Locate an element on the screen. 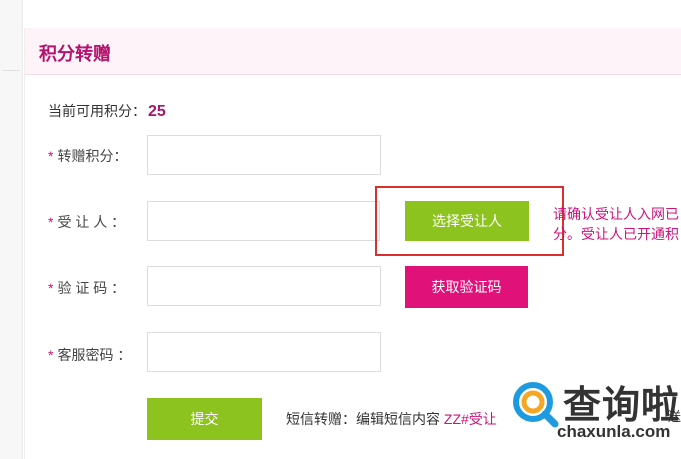  watermark-domain: chaxunla.com is located at coordinates (614, 431).